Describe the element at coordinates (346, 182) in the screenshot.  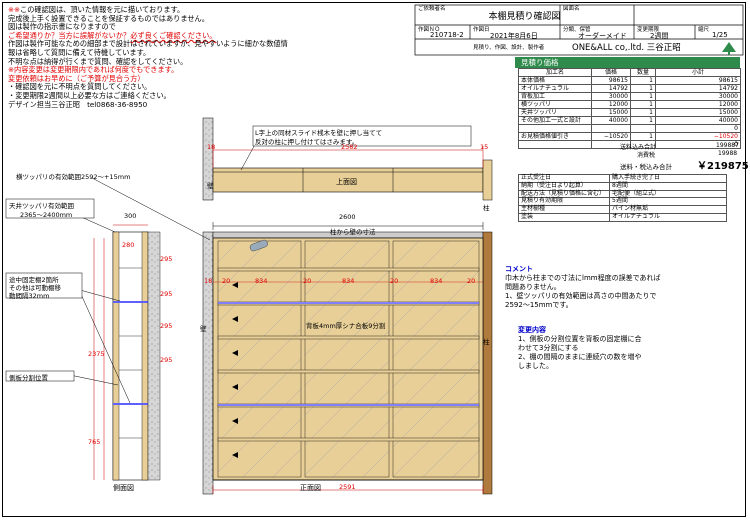
I see `top-view-label: 上面図` at that location.